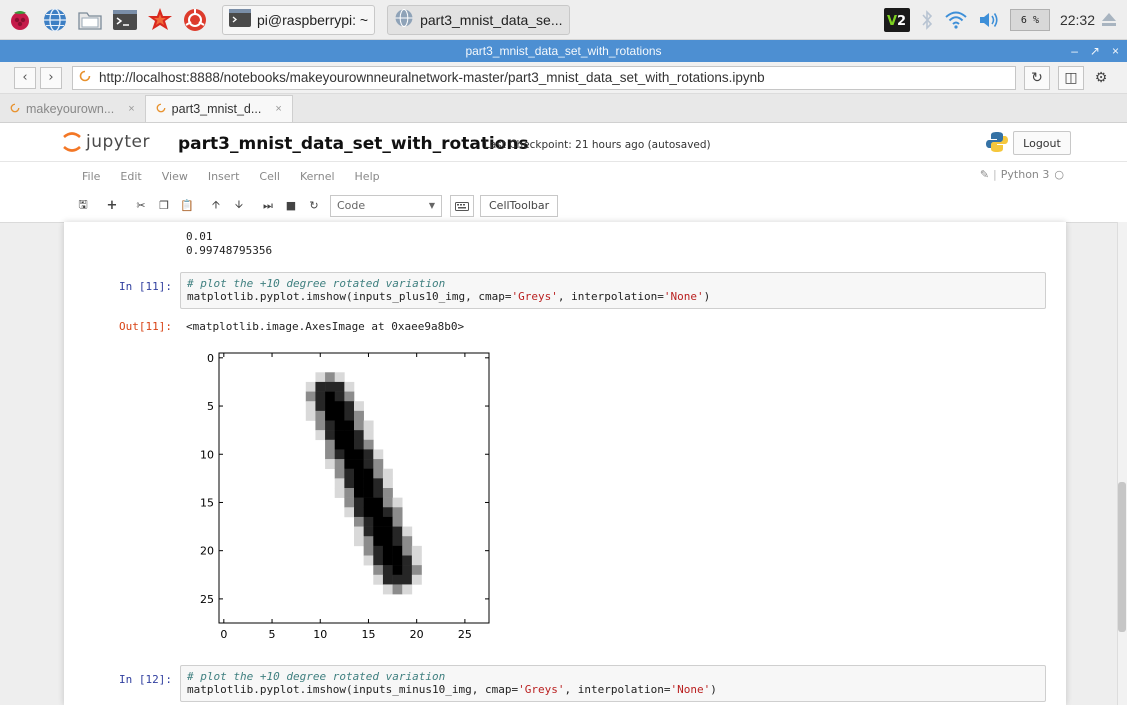 The image size is (1127, 705). Describe the element at coordinates (519, 205) in the screenshot. I see `celltoolbar-button: CellToolbar` at that location.